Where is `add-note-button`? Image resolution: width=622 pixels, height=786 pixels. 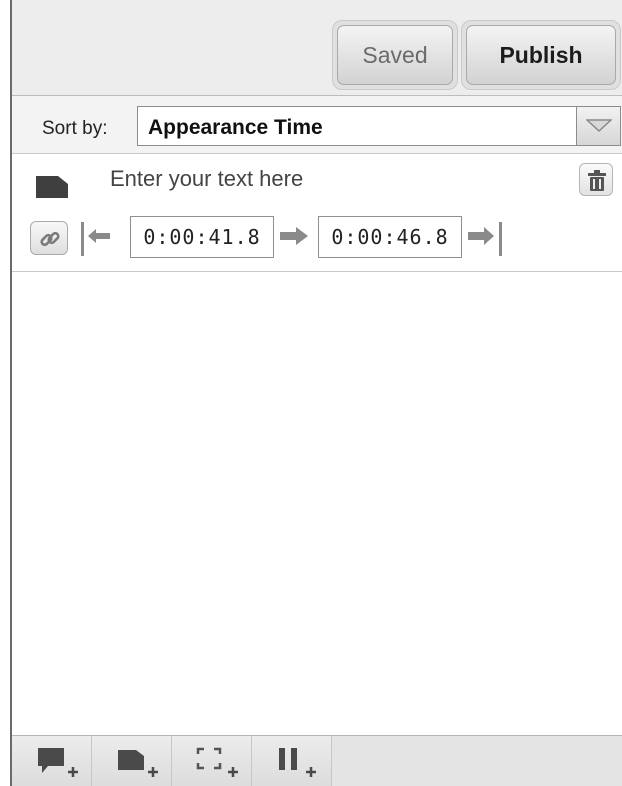 add-note-button is located at coordinates (132, 761).